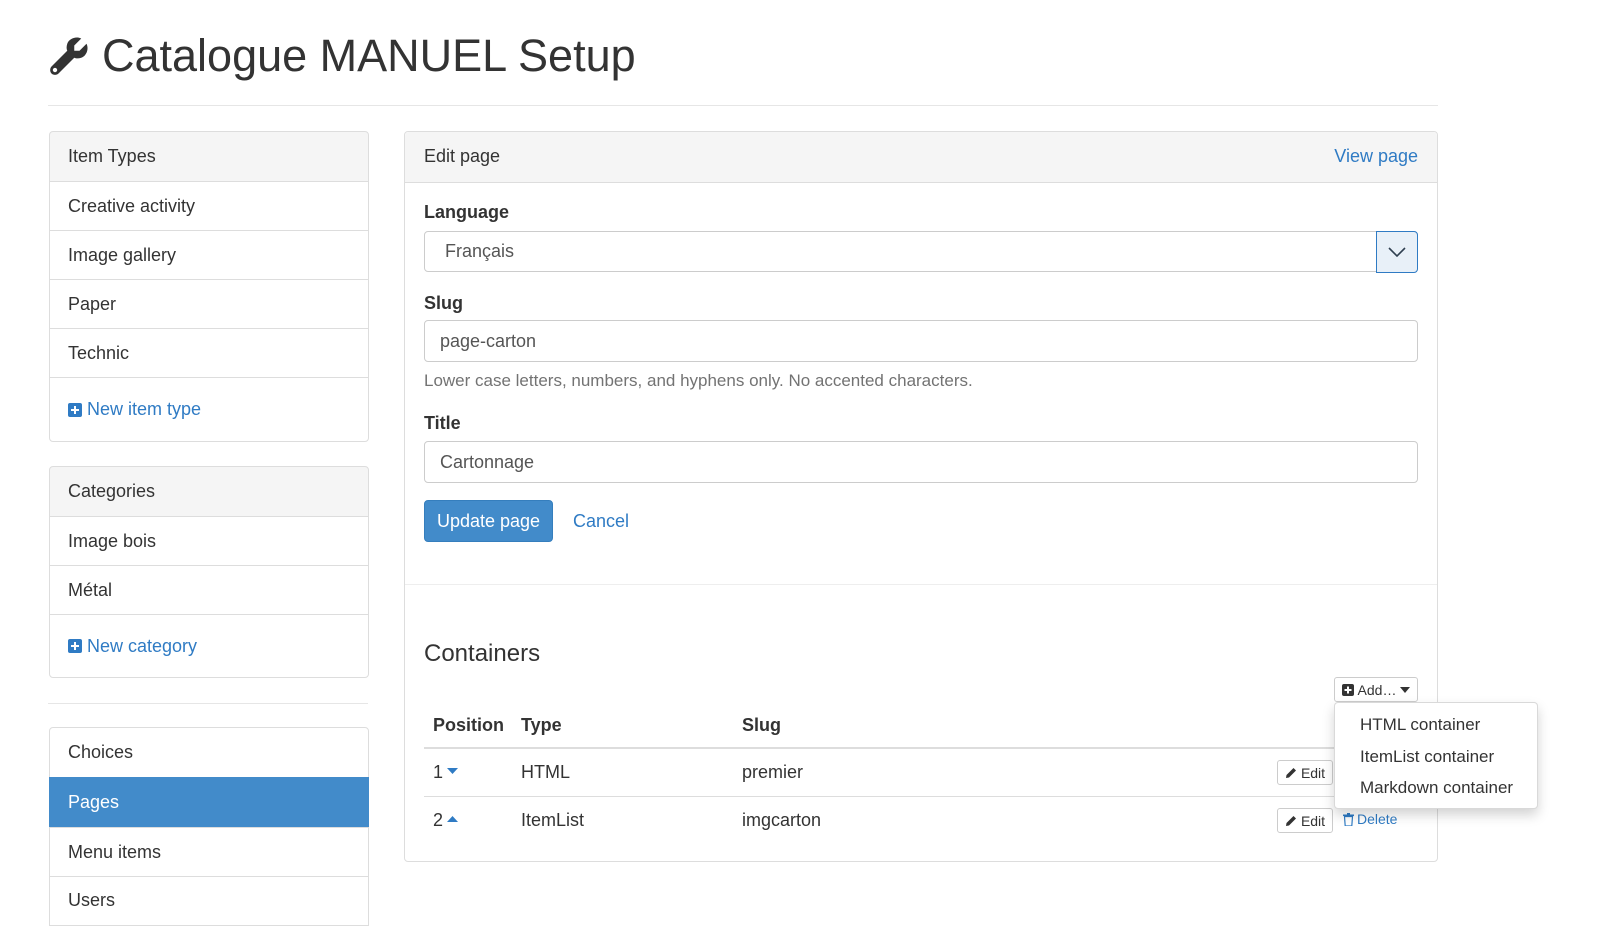 The height and width of the screenshot is (926, 1609). I want to click on edit-page-title: Edit page, so click(462, 156).